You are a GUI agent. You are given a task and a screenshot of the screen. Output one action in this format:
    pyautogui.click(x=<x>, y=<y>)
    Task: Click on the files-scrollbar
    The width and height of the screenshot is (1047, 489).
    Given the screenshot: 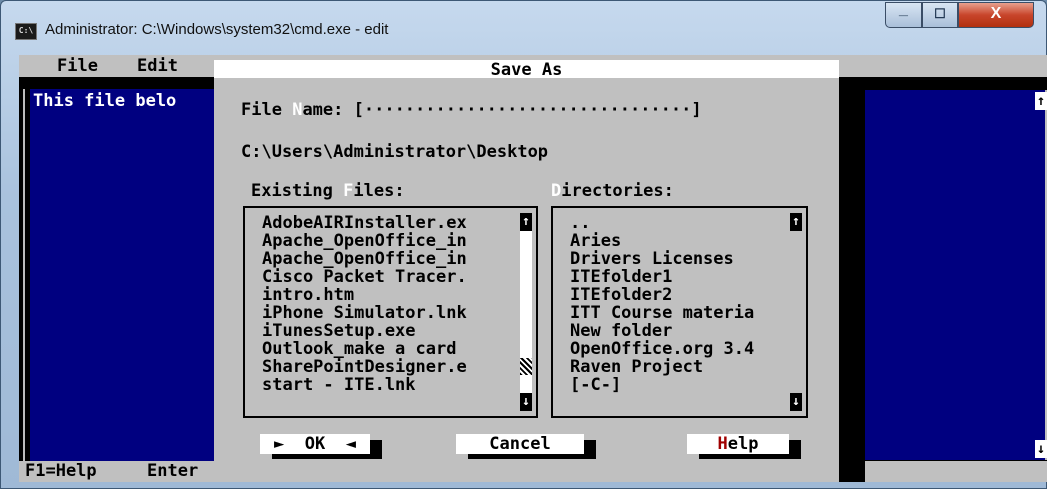 What is the action you would take?
    pyautogui.click(x=526, y=312)
    